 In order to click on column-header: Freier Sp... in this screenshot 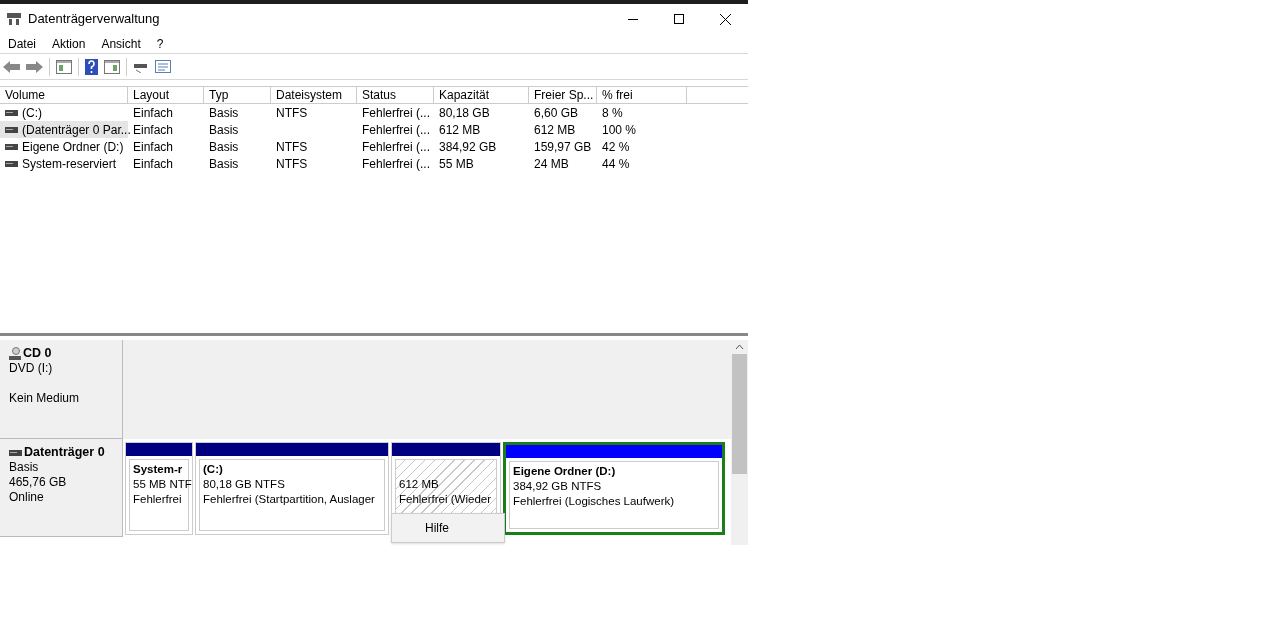, I will do `click(563, 95)`.